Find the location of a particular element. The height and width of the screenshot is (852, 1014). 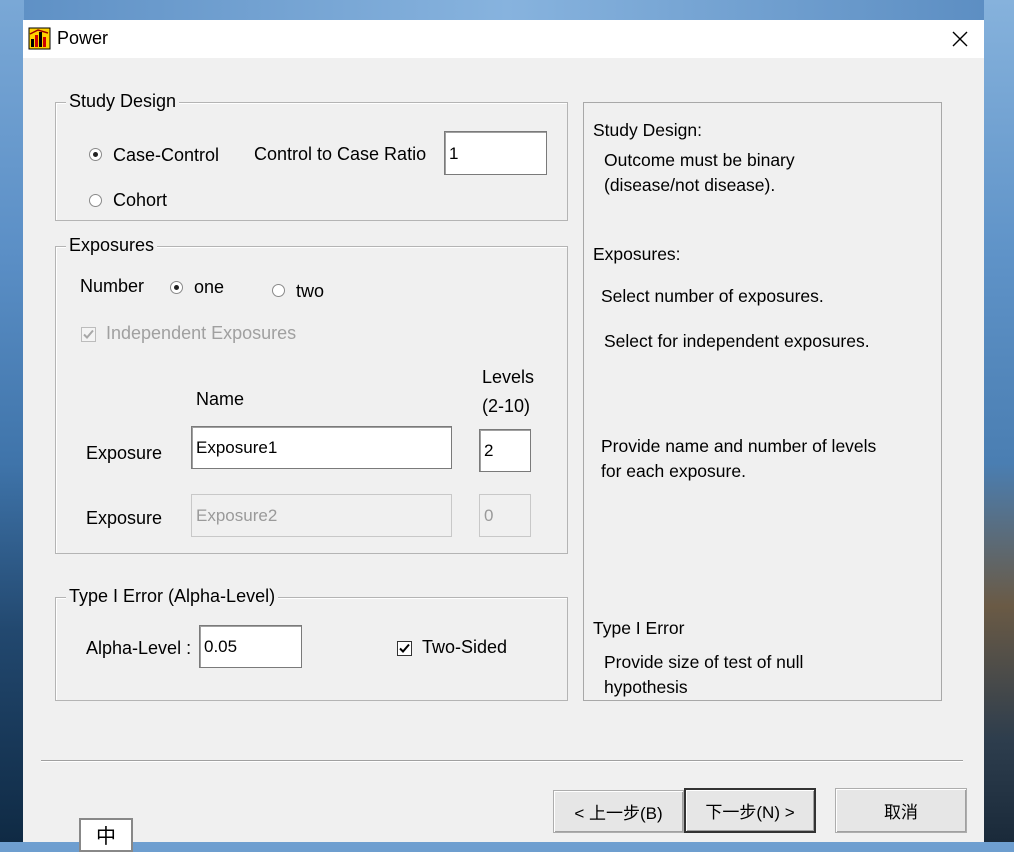

ratio-label: Control to Case Ratio is located at coordinates (340, 154).